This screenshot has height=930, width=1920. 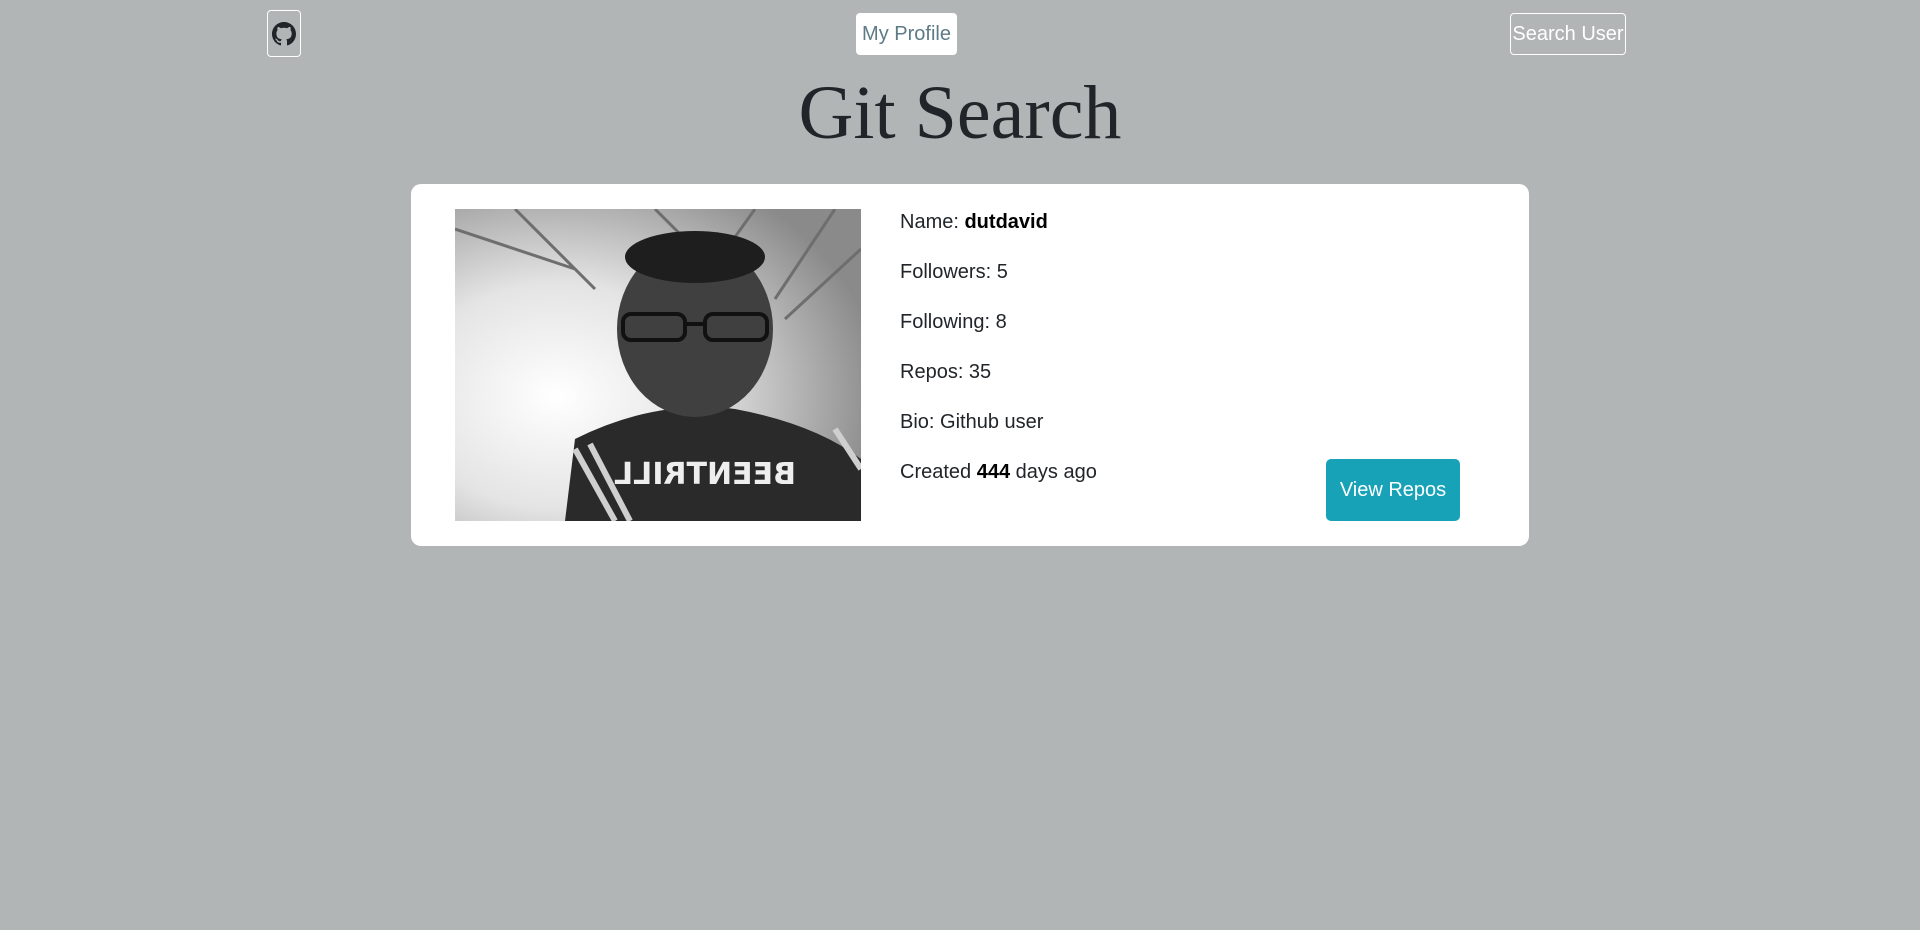 What do you see at coordinates (906, 34) in the screenshot?
I see `my-profile-button: My Profile` at bounding box center [906, 34].